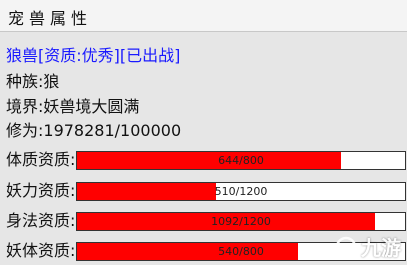 The image size is (407, 265). What do you see at coordinates (41, 190) in the screenshot?
I see `stat-label: 妖力资质:` at bounding box center [41, 190].